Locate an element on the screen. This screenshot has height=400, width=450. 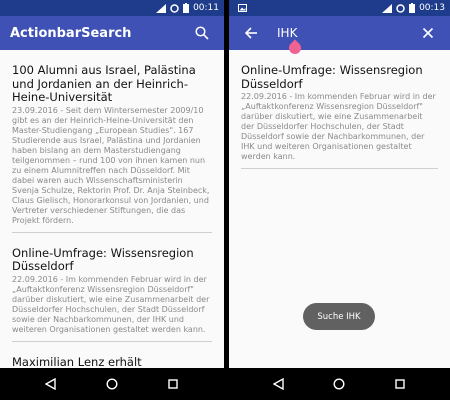
search-input: IHK is located at coordinates (346, 41).